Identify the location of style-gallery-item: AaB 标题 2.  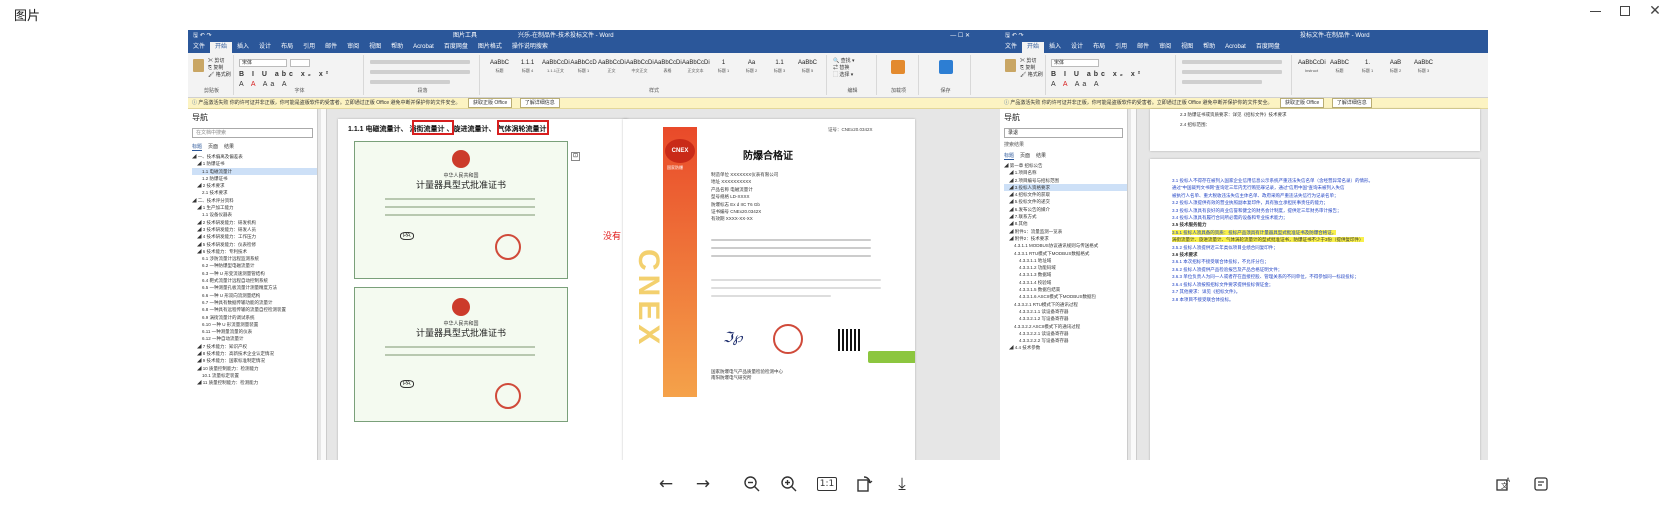
(1395, 70).